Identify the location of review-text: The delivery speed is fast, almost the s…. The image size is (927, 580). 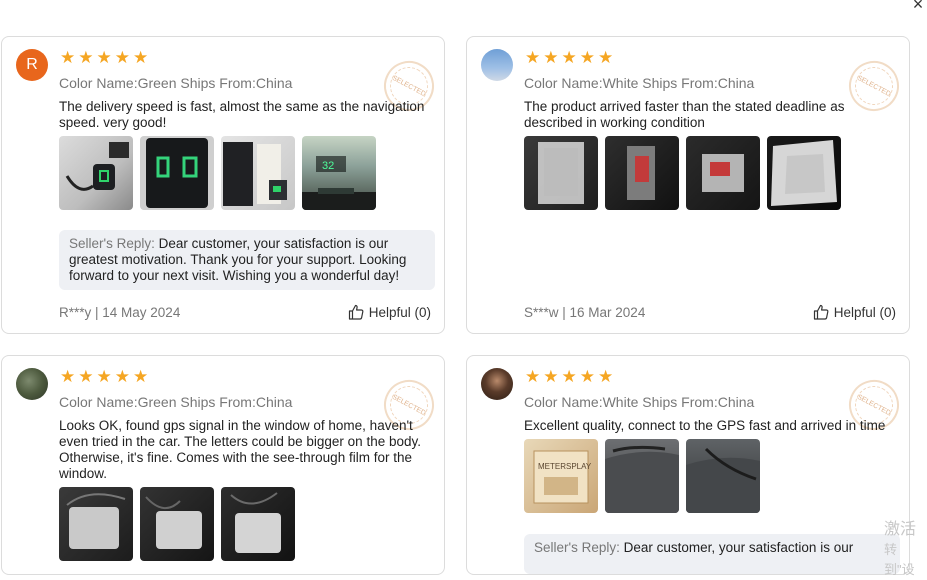
(242, 114).